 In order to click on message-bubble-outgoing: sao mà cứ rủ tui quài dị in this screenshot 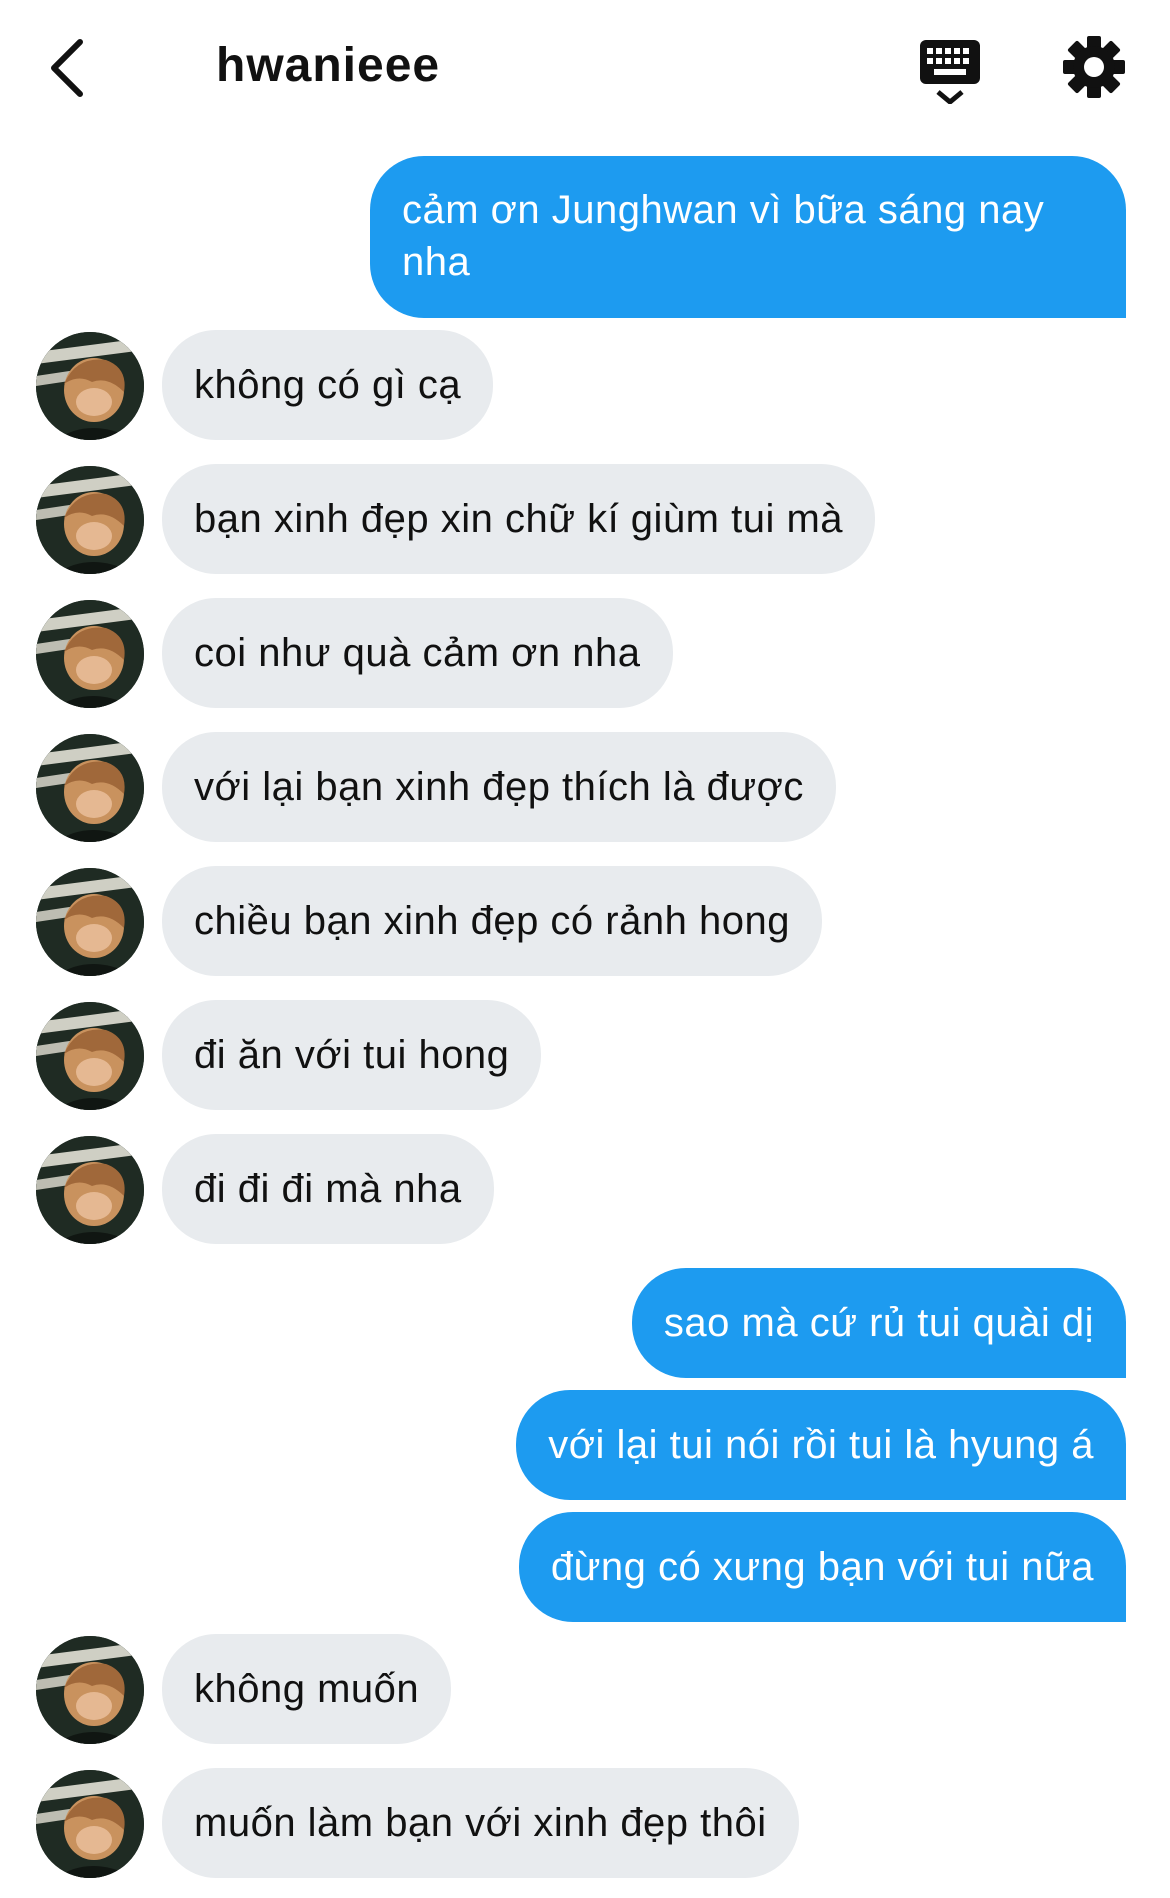, I will do `click(878, 1323)`.